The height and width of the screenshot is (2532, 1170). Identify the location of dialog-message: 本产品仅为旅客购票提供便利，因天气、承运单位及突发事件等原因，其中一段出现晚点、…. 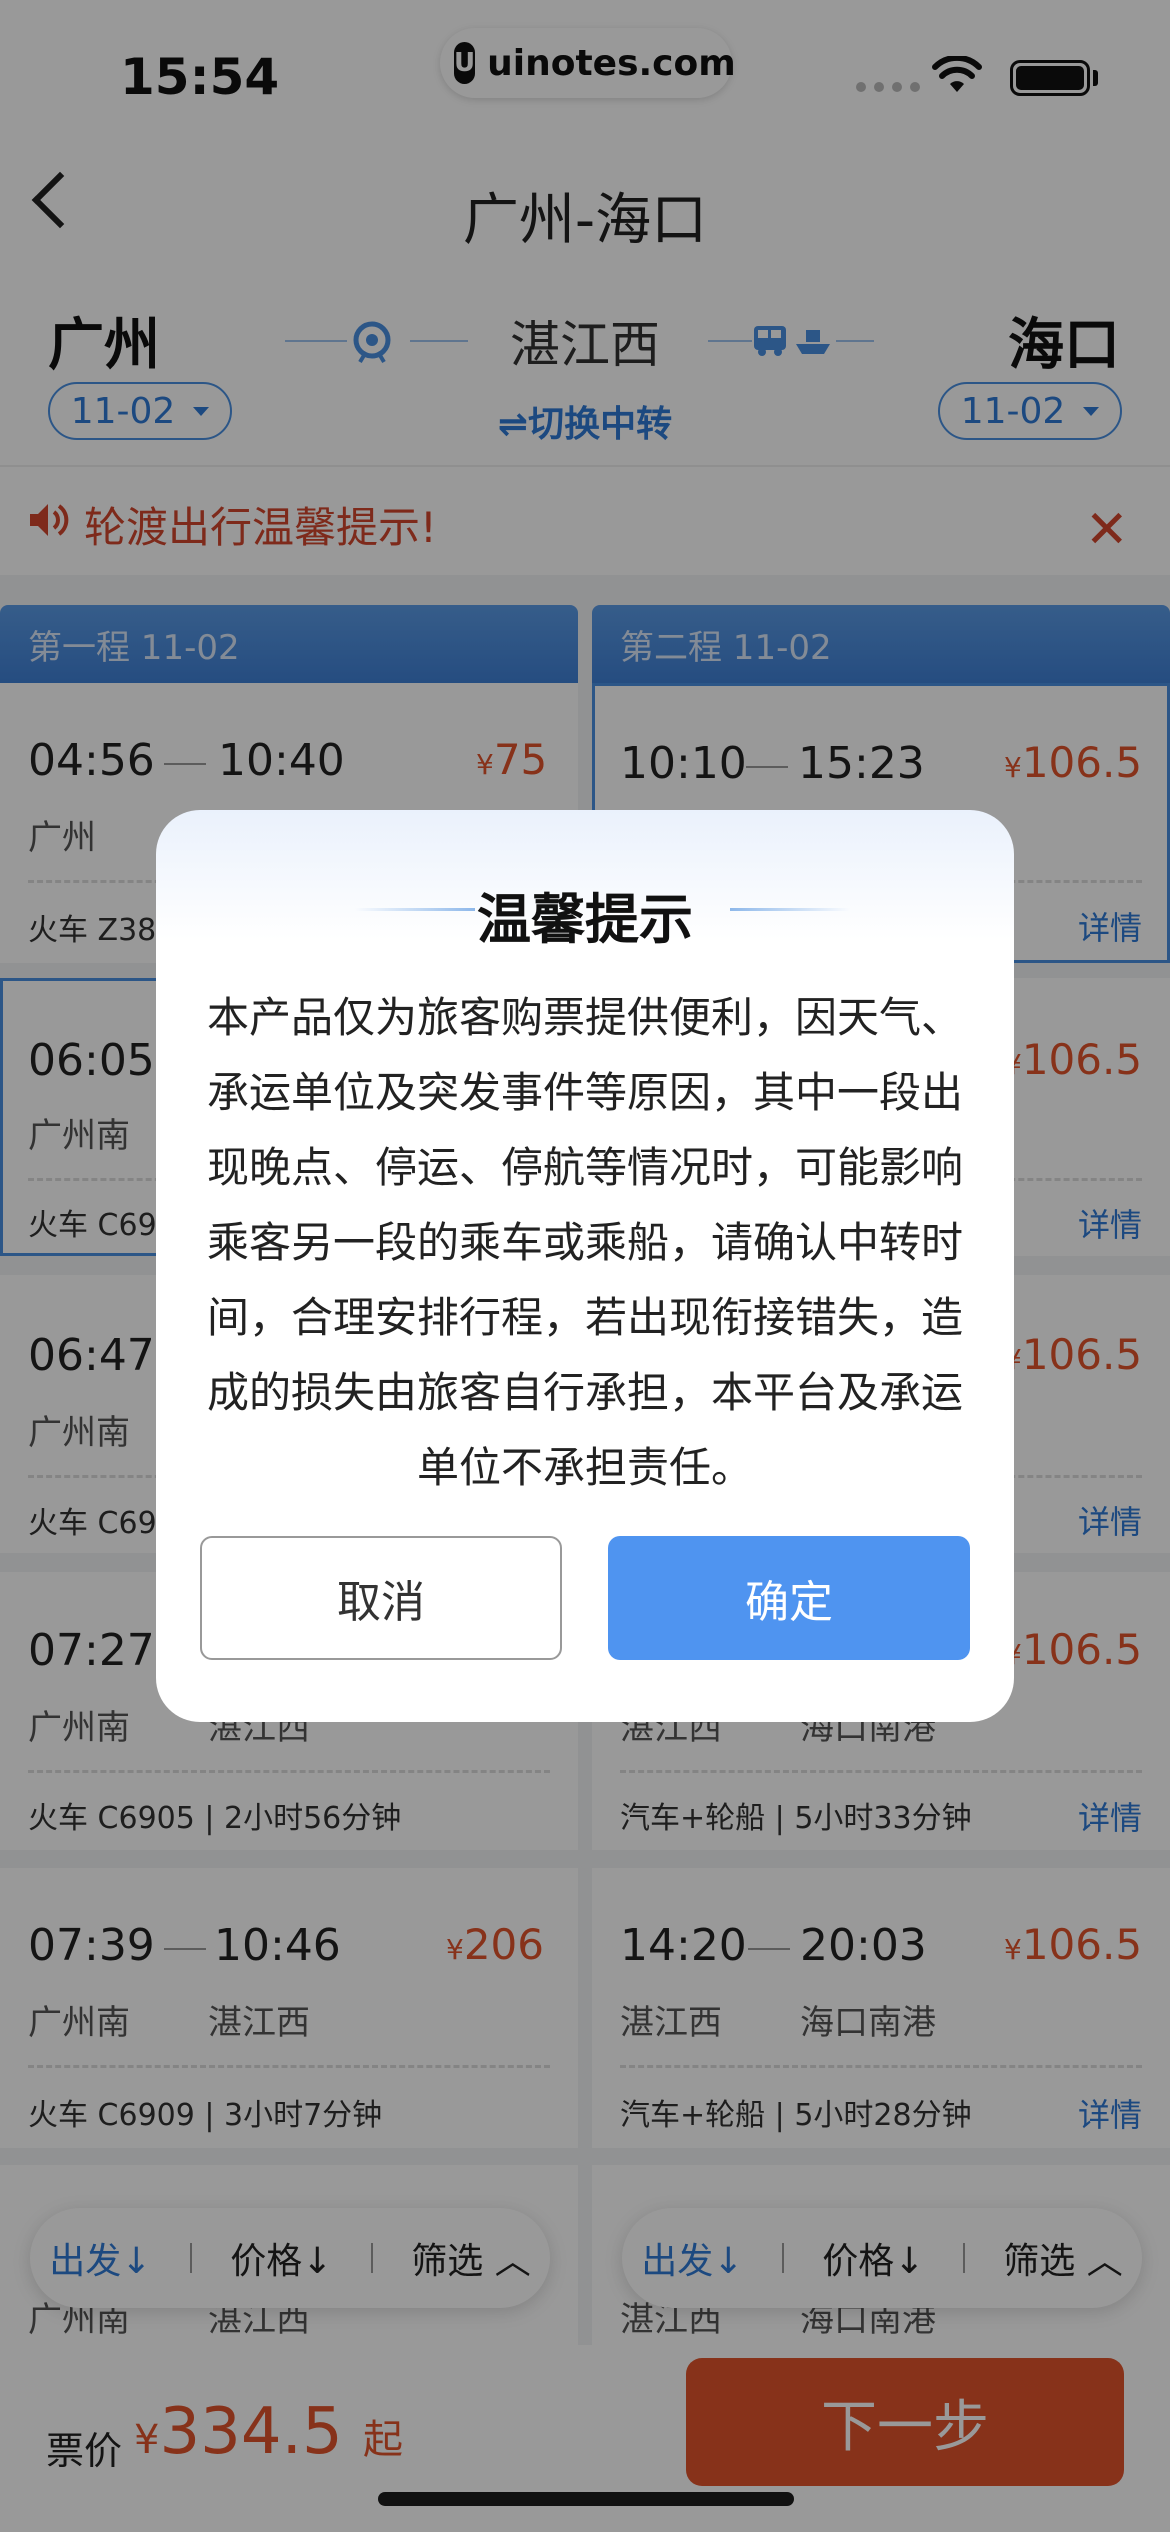
(584, 1242).